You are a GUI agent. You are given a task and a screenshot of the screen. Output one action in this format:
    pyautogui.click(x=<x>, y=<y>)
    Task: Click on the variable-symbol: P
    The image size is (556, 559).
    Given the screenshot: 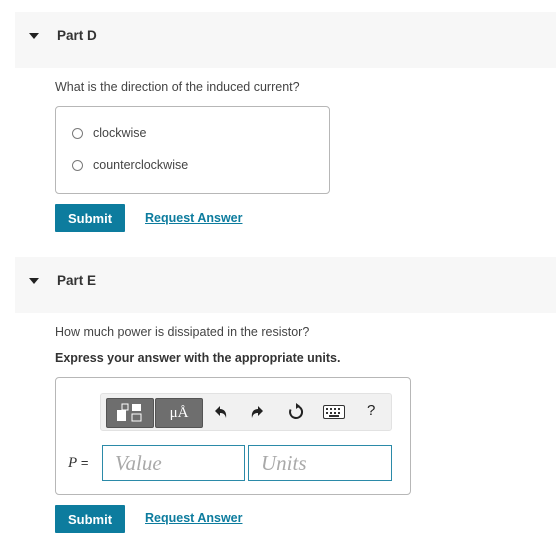 What is the action you would take?
    pyautogui.click(x=73, y=463)
    